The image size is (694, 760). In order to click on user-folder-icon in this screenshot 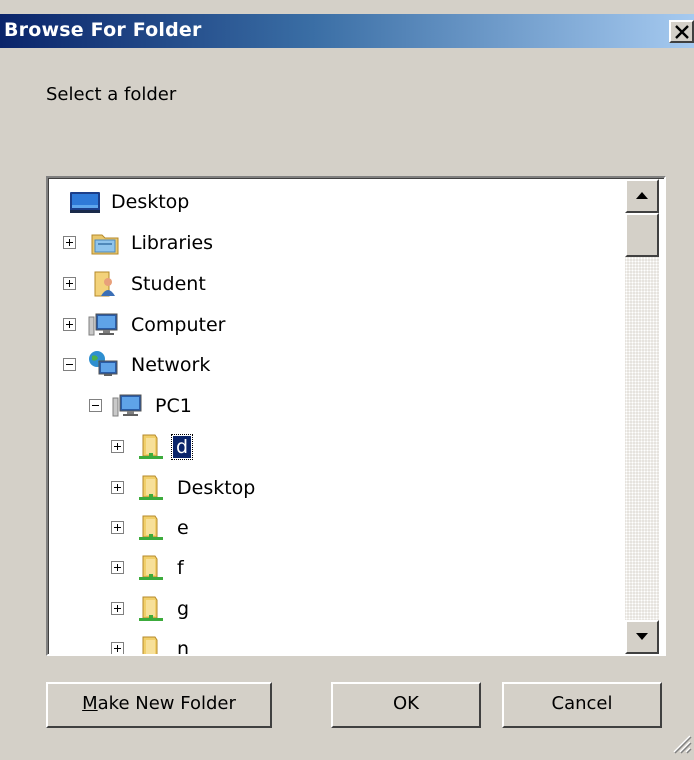, I will do `click(104, 284)`.